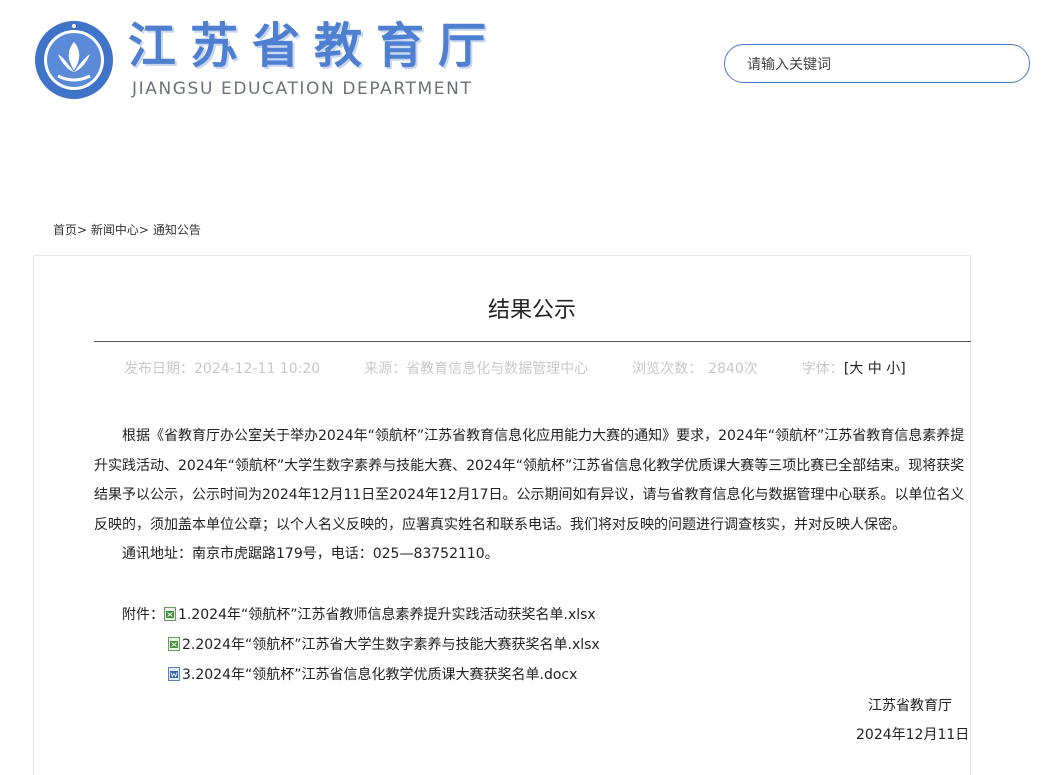 Image resolution: width=1064 pixels, height=775 pixels. I want to click on breadcrumb-notices: 通知公告, so click(177, 230).